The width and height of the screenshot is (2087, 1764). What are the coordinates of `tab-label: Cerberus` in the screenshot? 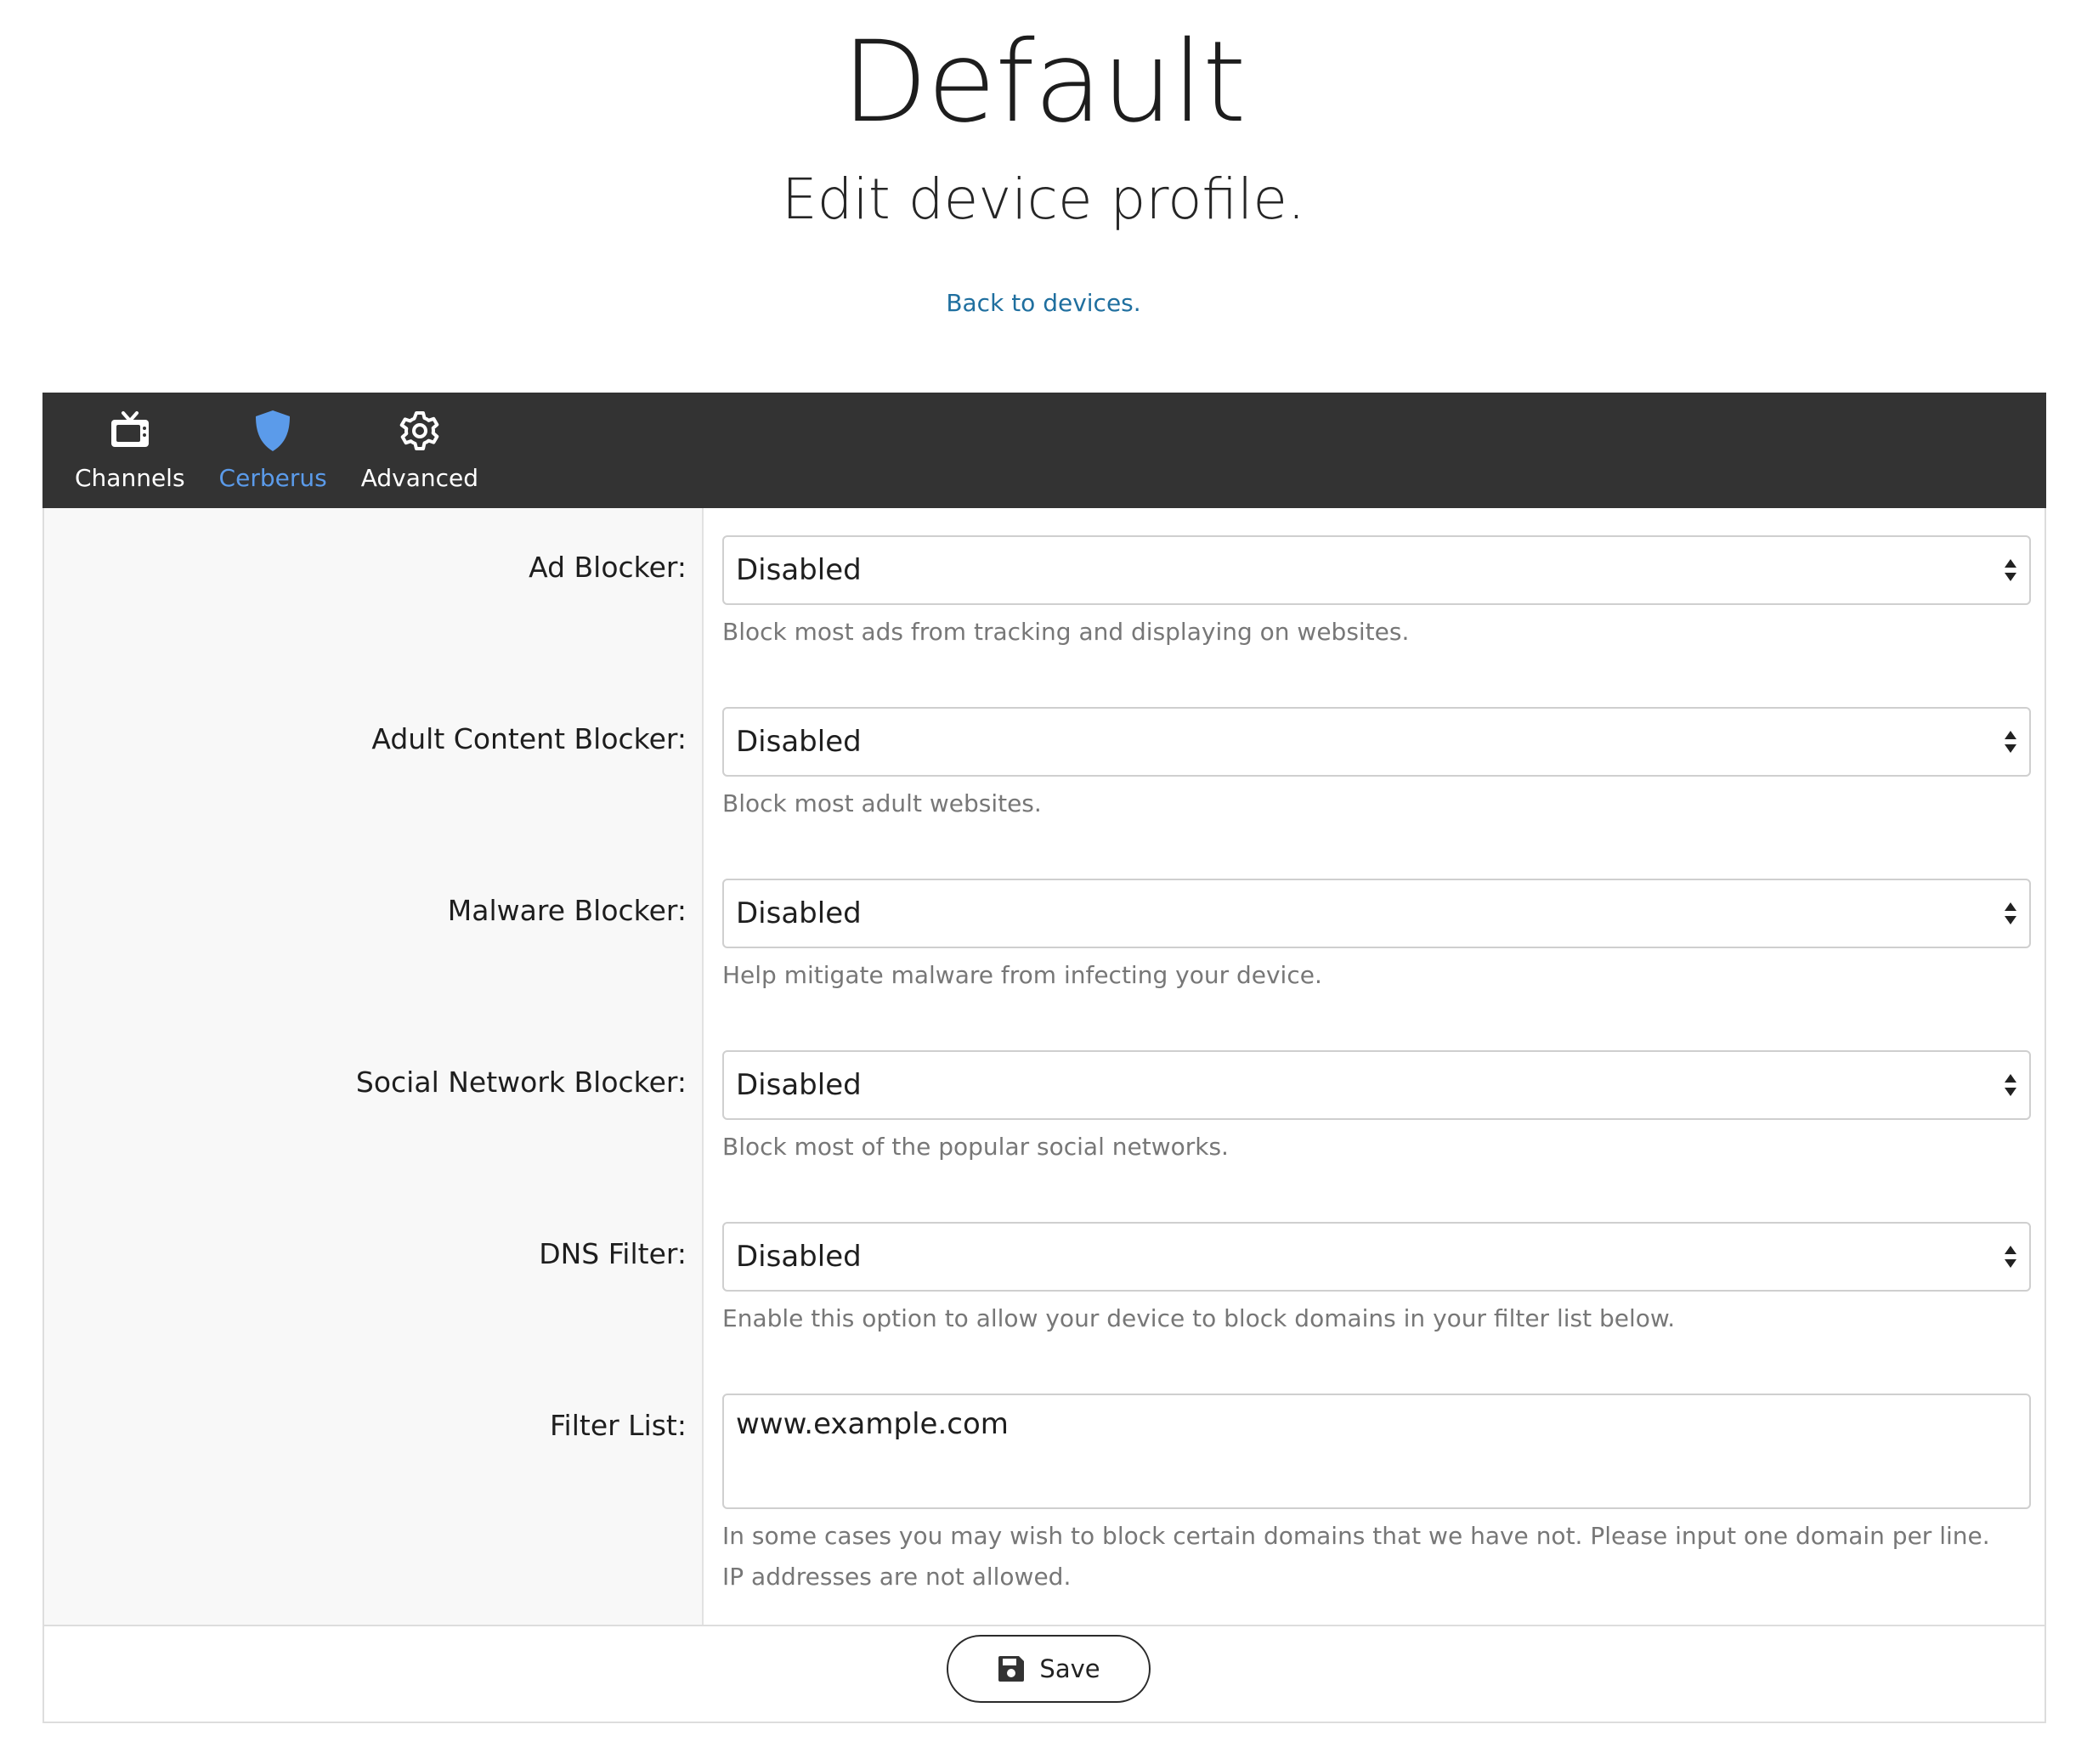 It's located at (272, 478).